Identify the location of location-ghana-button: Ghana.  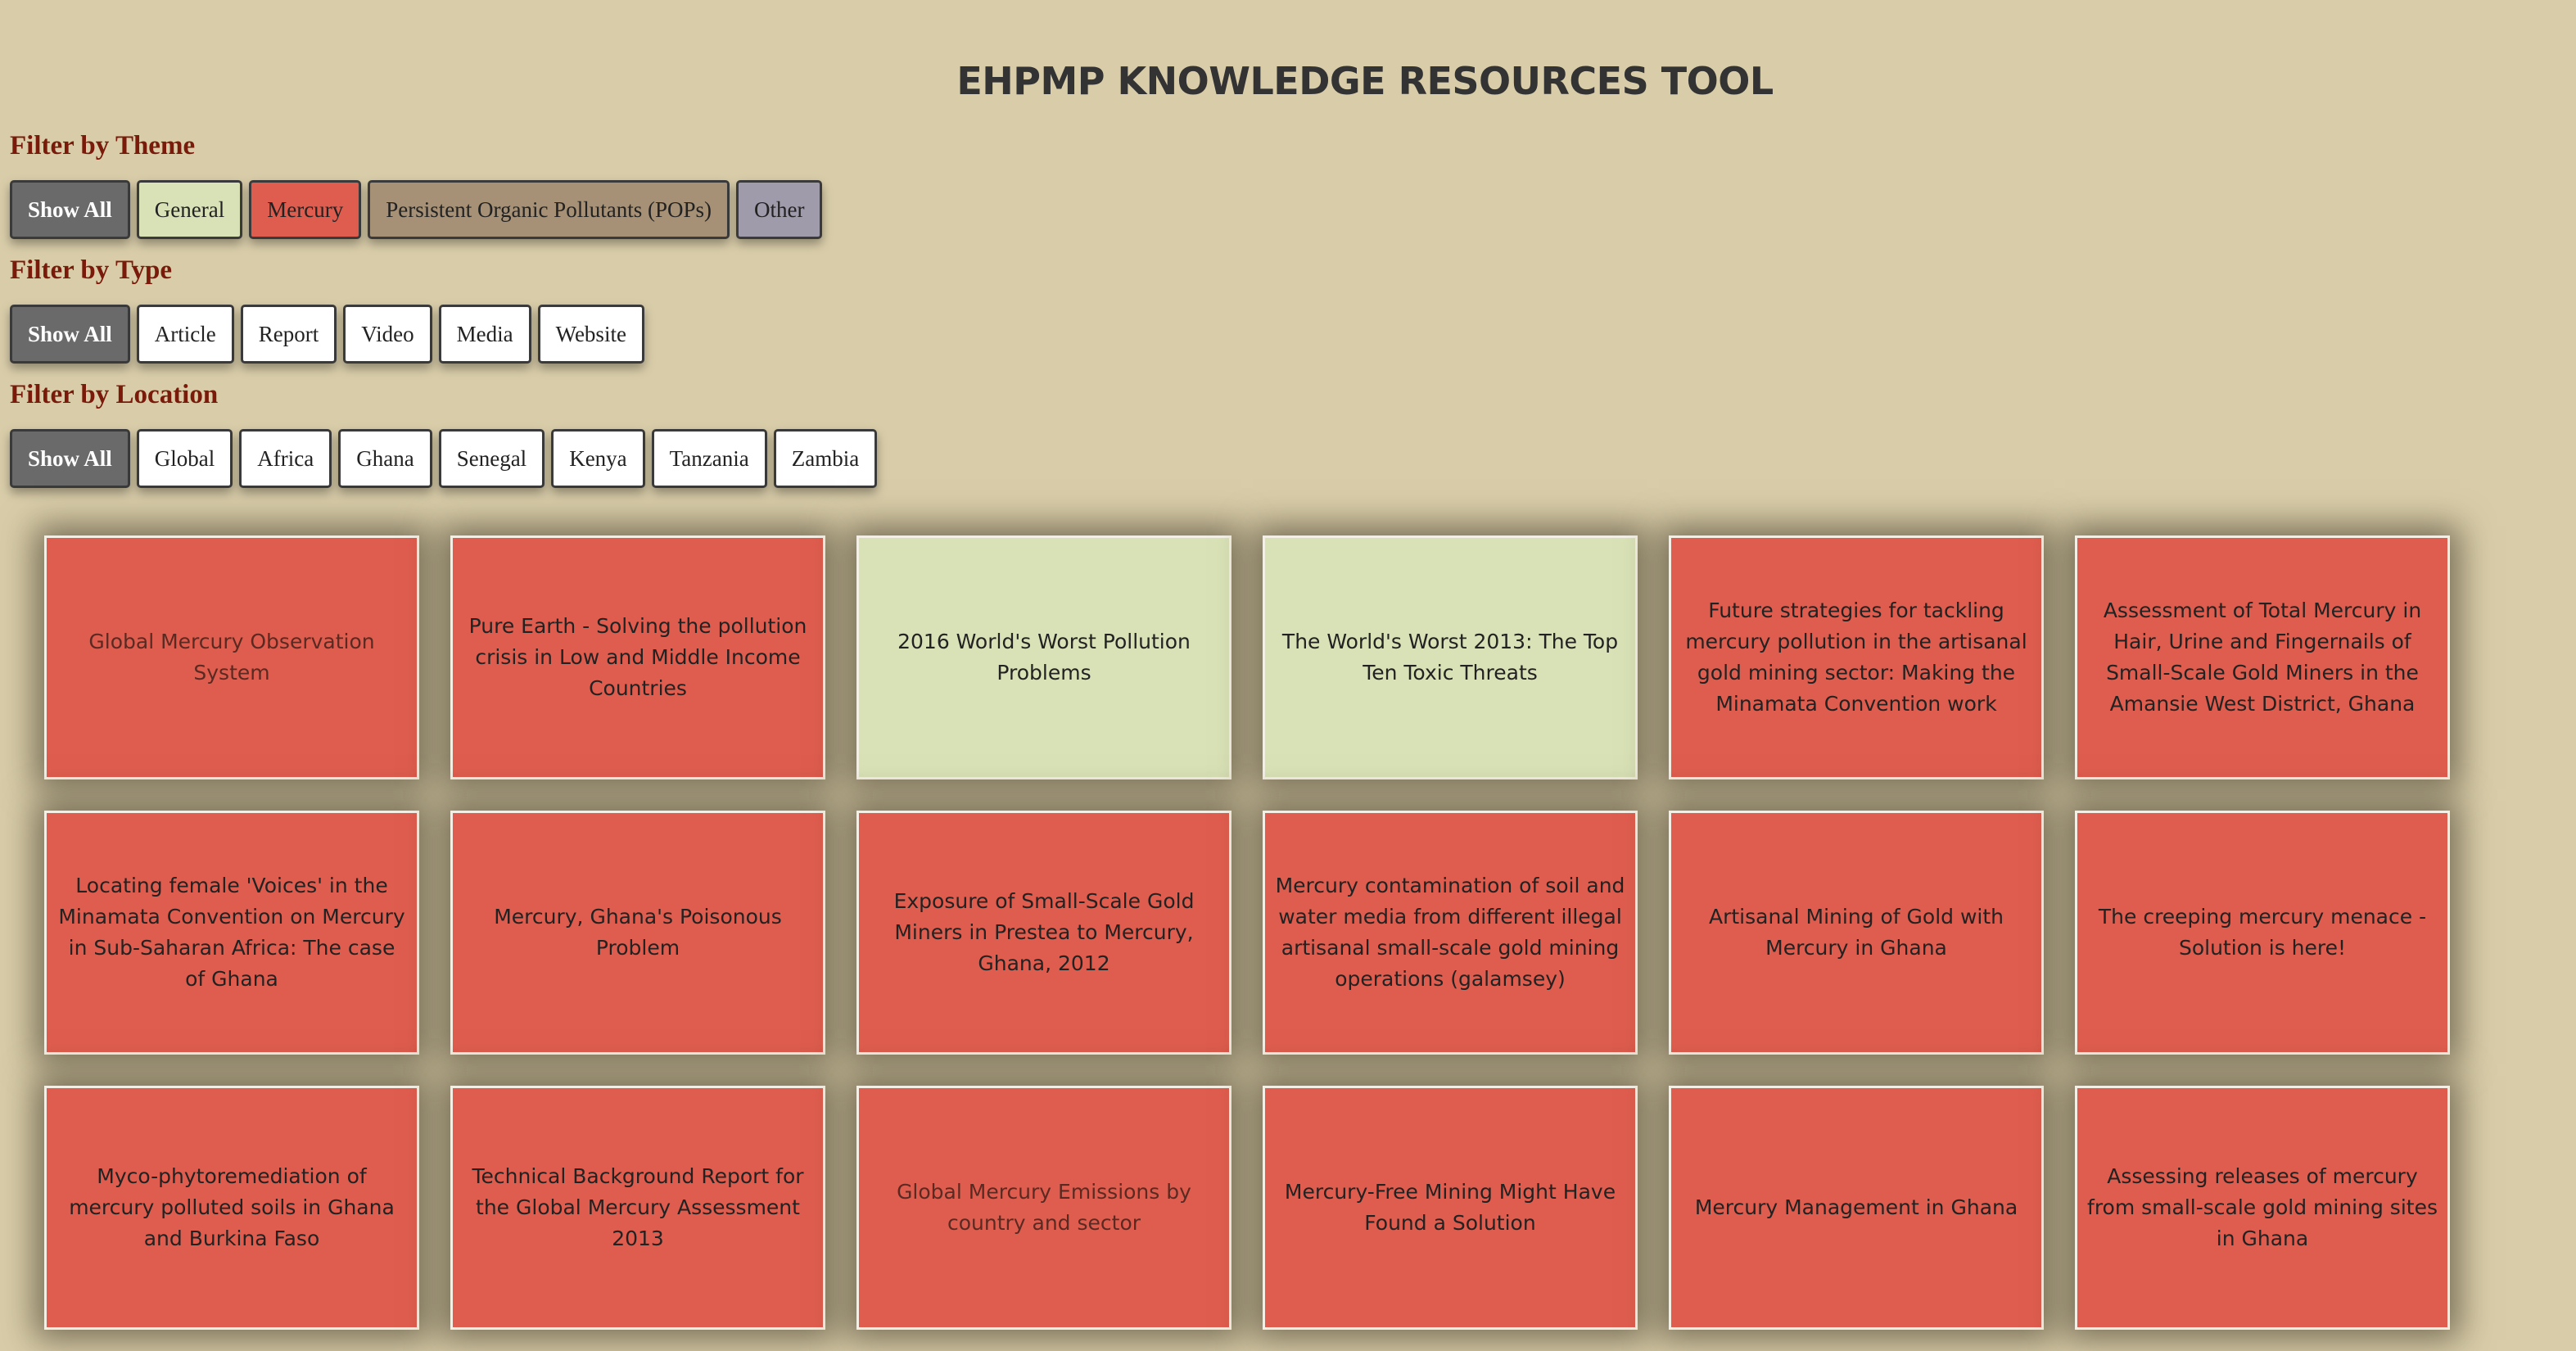
(385, 459).